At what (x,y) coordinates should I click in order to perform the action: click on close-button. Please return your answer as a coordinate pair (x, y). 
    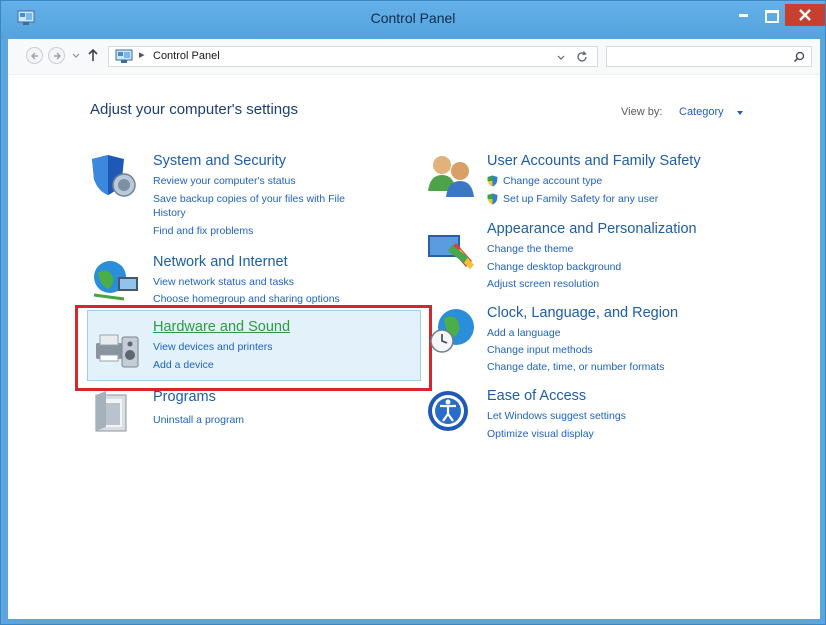
    Looking at the image, I should click on (805, 15).